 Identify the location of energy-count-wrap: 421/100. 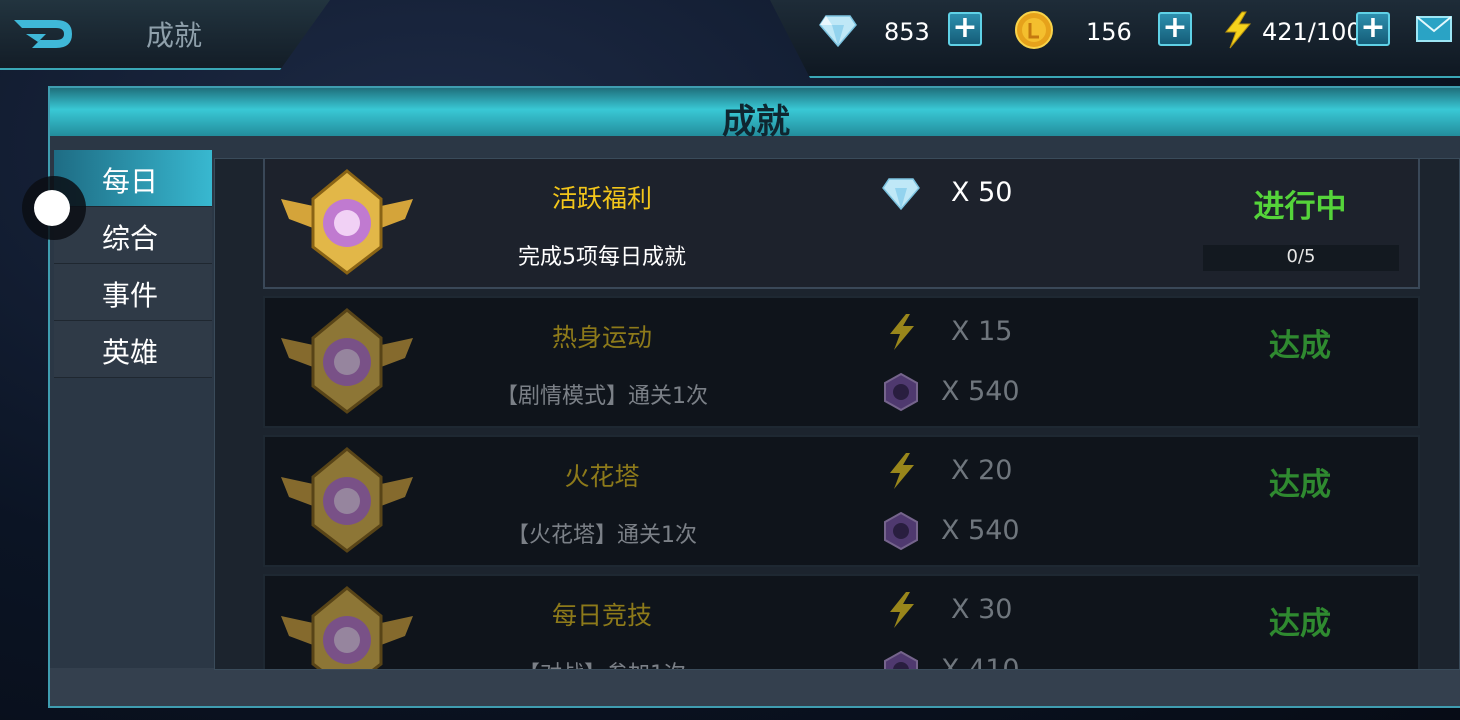
(1312, 32).